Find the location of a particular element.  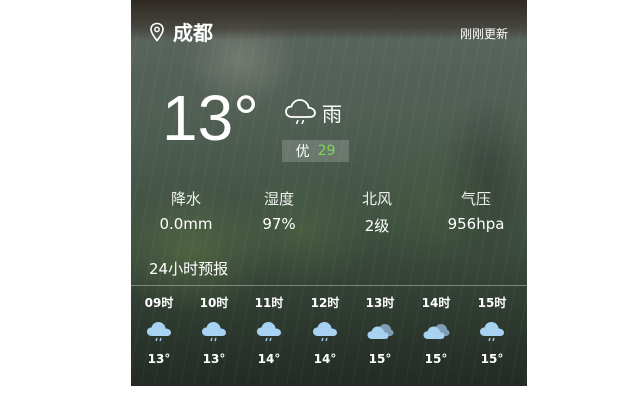

forecast-hour: 13时 15° is located at coordinates (380, 329).